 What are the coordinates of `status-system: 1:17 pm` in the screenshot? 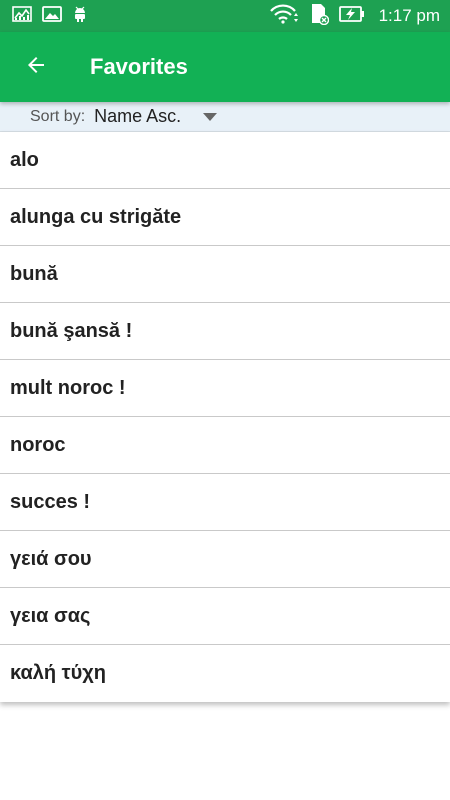 It's located at (354, 16).